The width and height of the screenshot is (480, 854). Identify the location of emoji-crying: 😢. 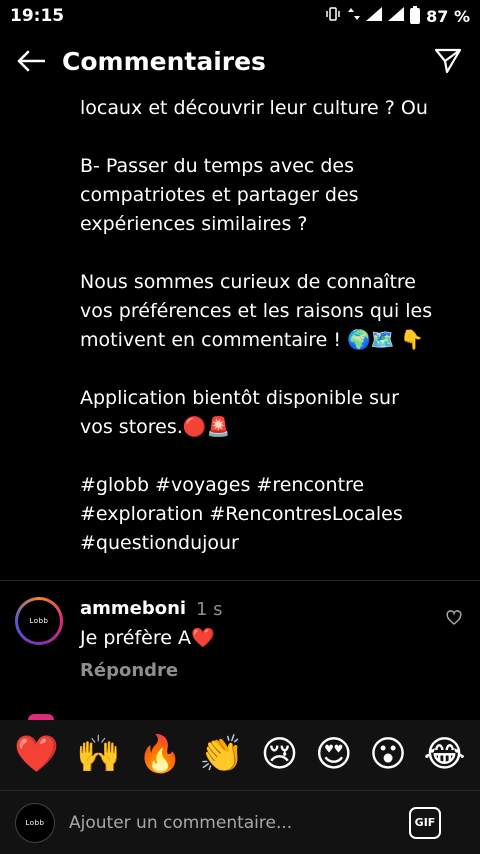
(280, 755).